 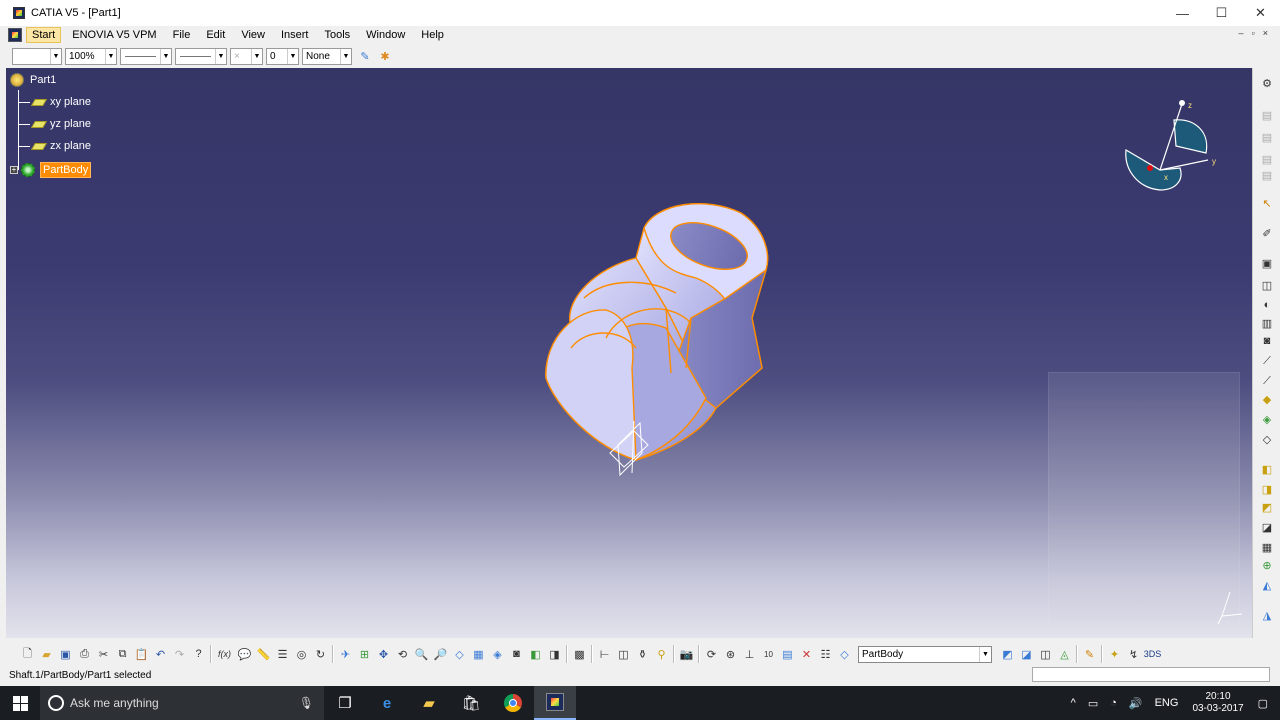 What do you see at coordinates (1267, 547) in the screenshot?
I see `thickness-icon: ▦` at bounding box center [1267, 547].